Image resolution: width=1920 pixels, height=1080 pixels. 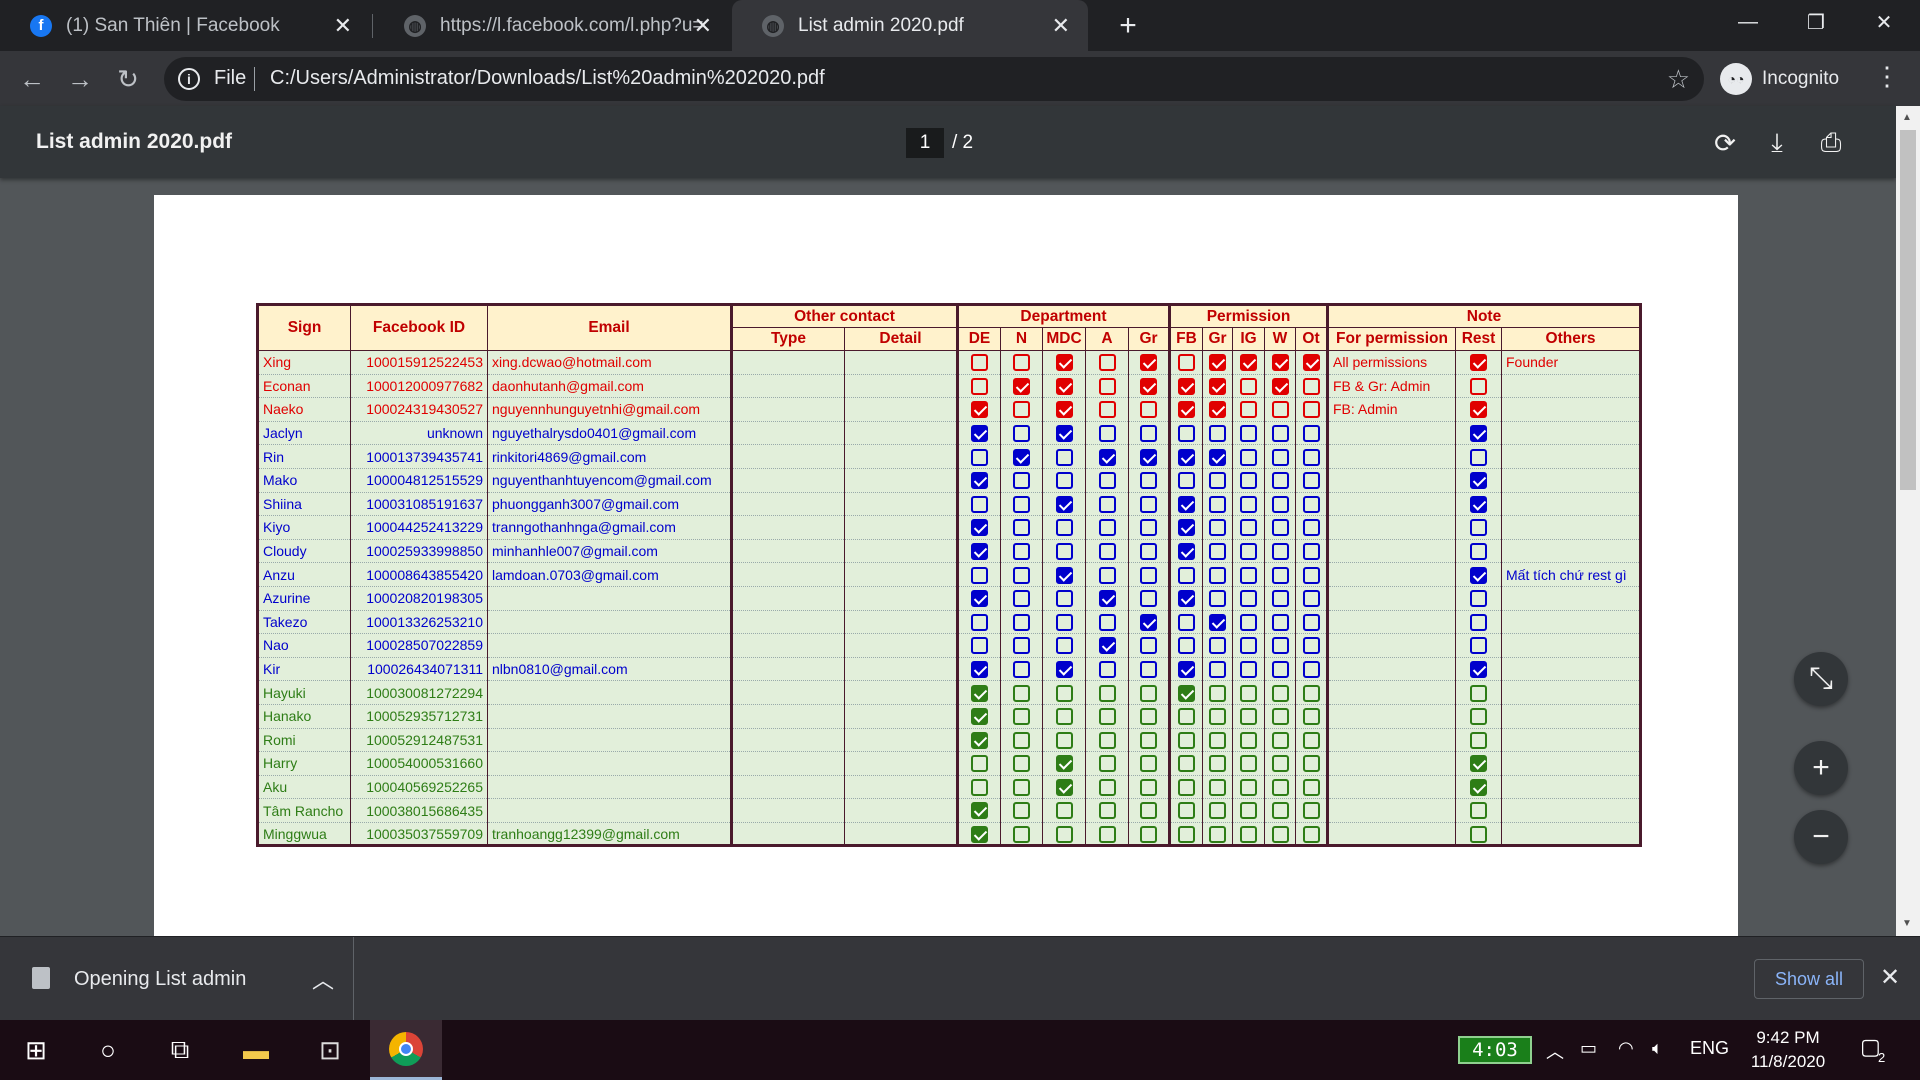 What do you see at coordinates (330, 1050) in the screenshot?
I see `store-icon: ⊡` at bounding box center [330, 1050].